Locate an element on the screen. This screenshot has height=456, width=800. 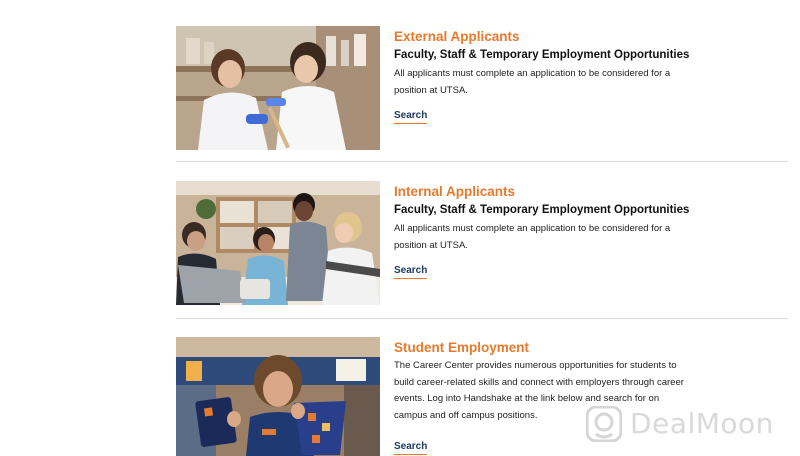
office-meeting-photo is located at coordinates (278, 243).